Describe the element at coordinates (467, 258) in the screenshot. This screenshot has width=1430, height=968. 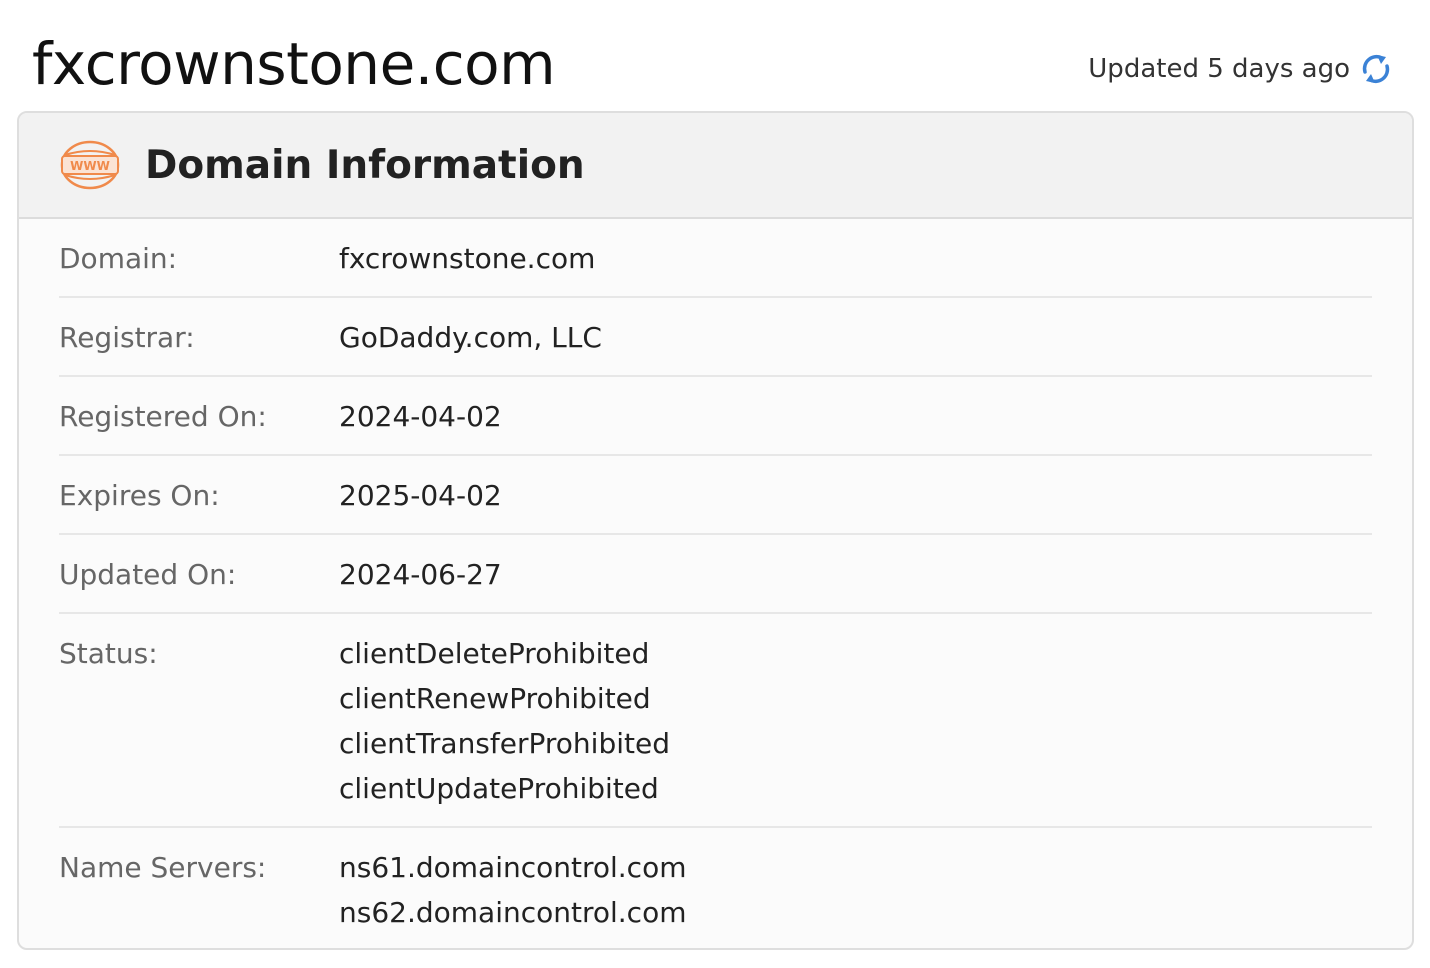
I see `row-value: fxcrownstone.com` at that location.